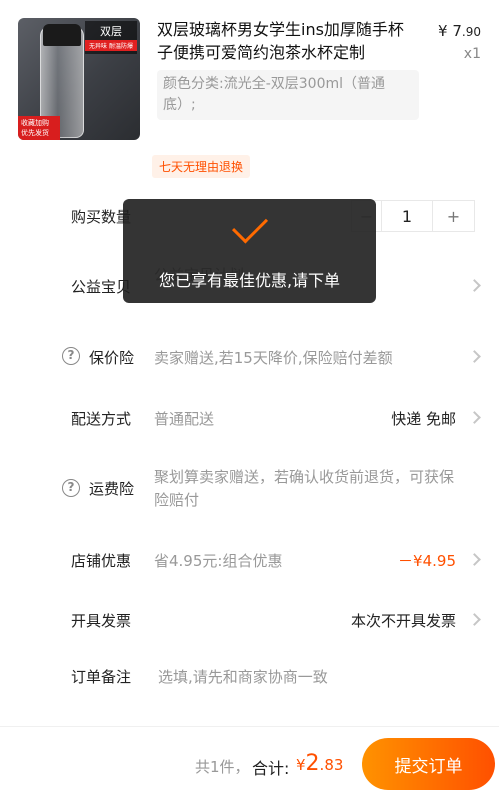  I want to click on total-amount: ¥2.83, so click(319, 763).